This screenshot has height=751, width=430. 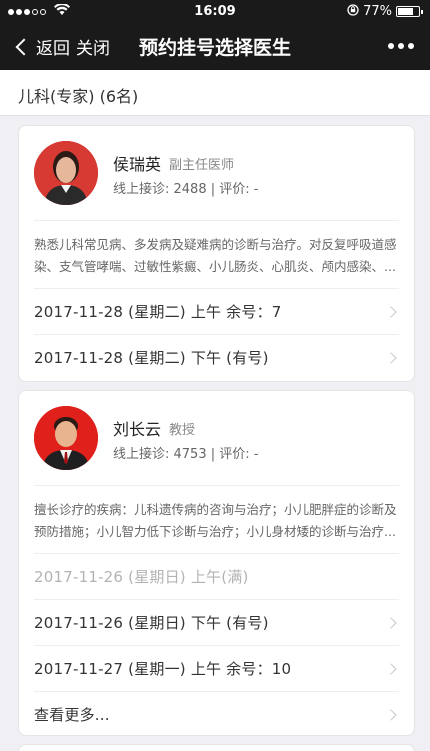 What do you see at coordinates (158, 312) in the screenshot?
I see `schedule-slot-label: 2017-11-28 (星期二) 上午 余号：7` at bounding box center [158, 312].